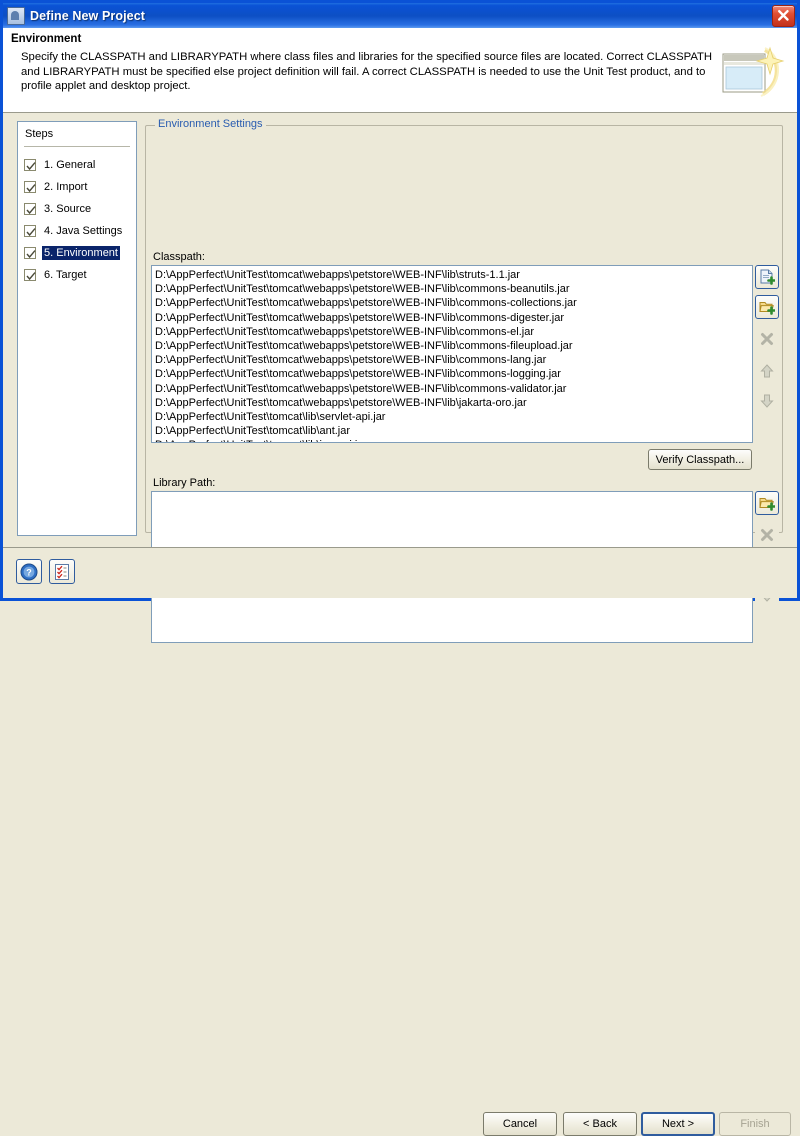 Image resolution: width=800 pixels, height=1136 pixels. I want to click on librarypath-label: Library Path:, so click(184, 483).